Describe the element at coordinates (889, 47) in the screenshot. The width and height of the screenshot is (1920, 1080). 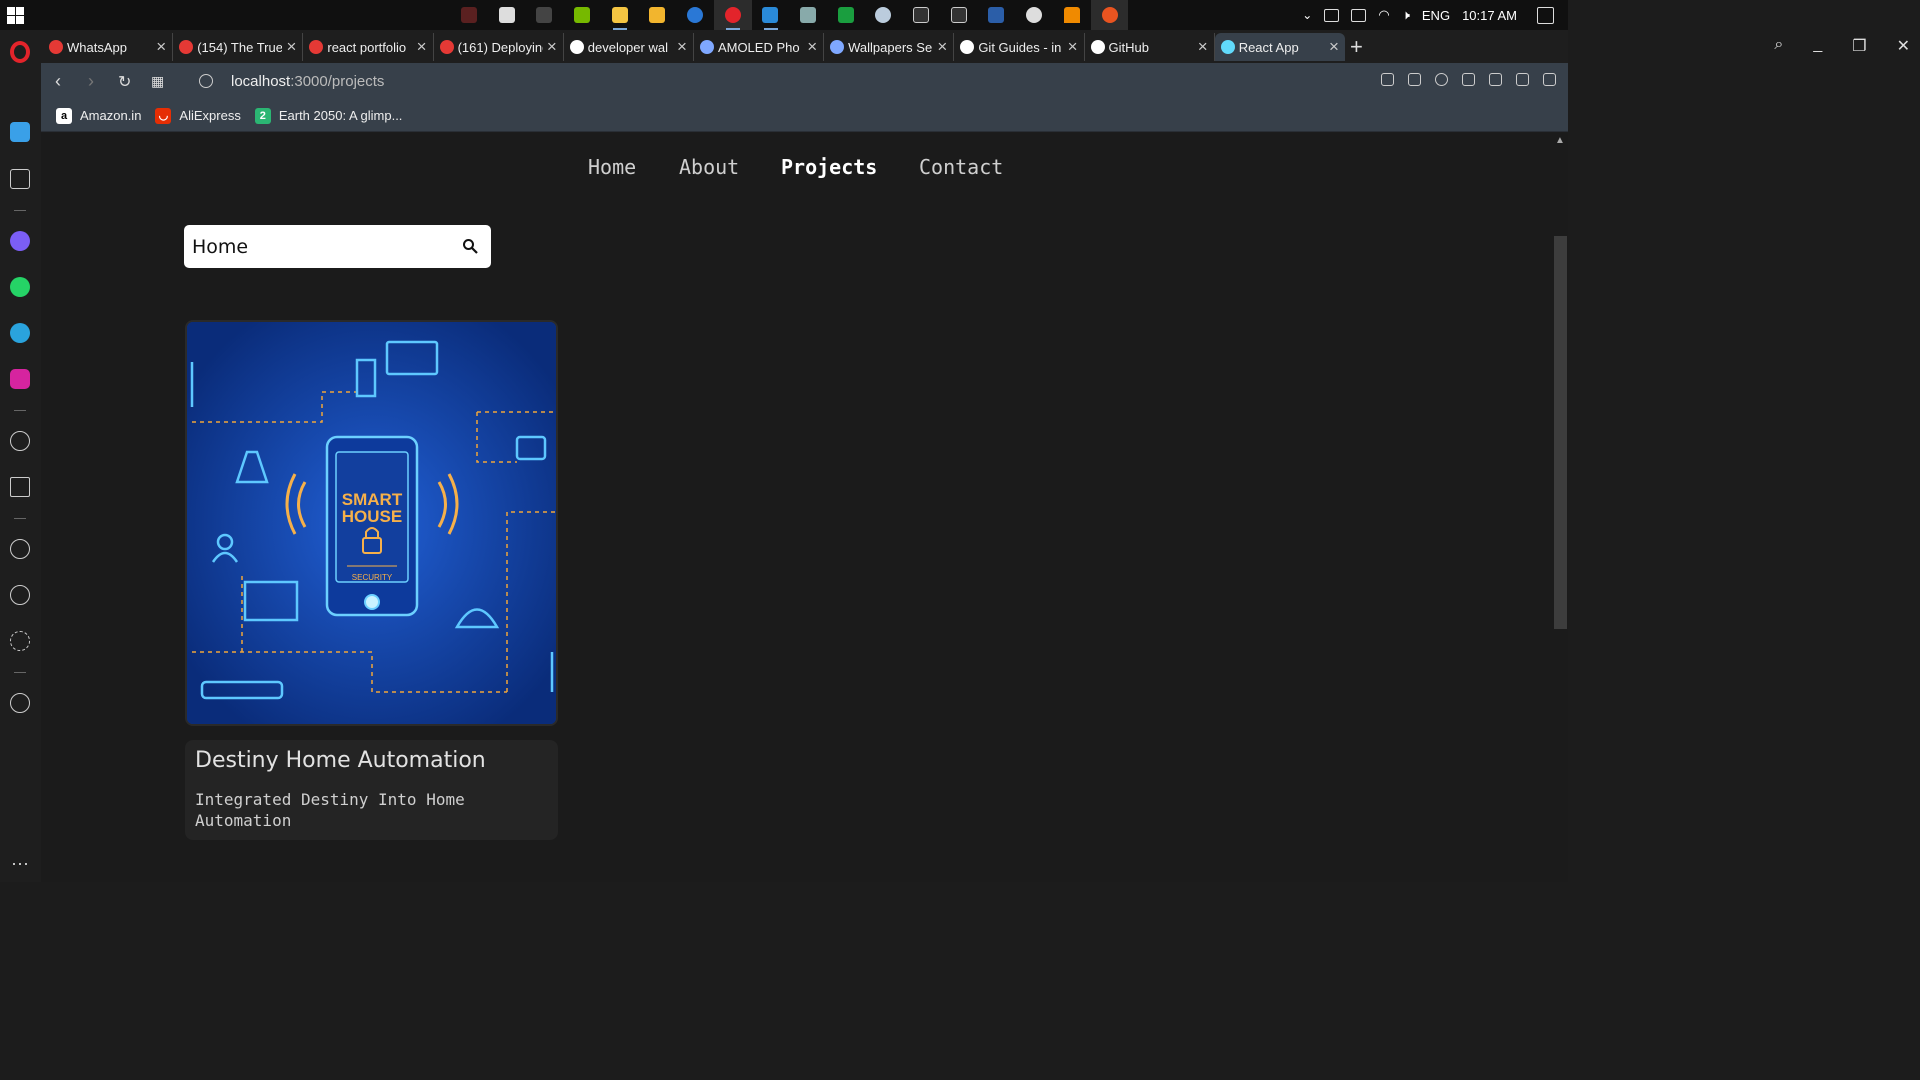
I see `browser-tab: Wallpapers Se ×` at that location.